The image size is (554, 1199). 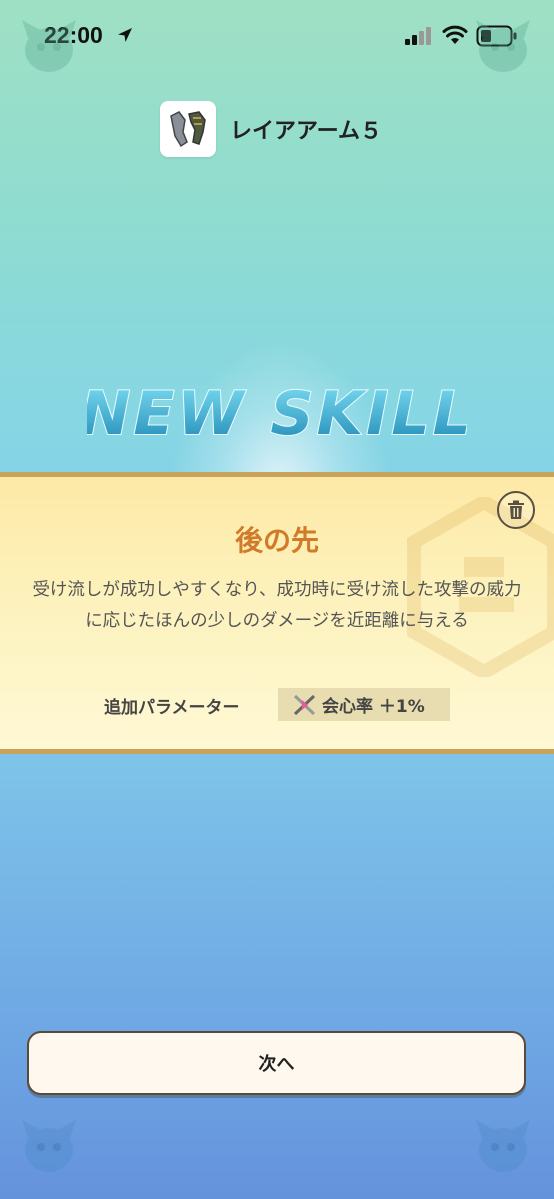 I want to click on new-skill-banner: NEW SKILL, so click(x=277, y=415).